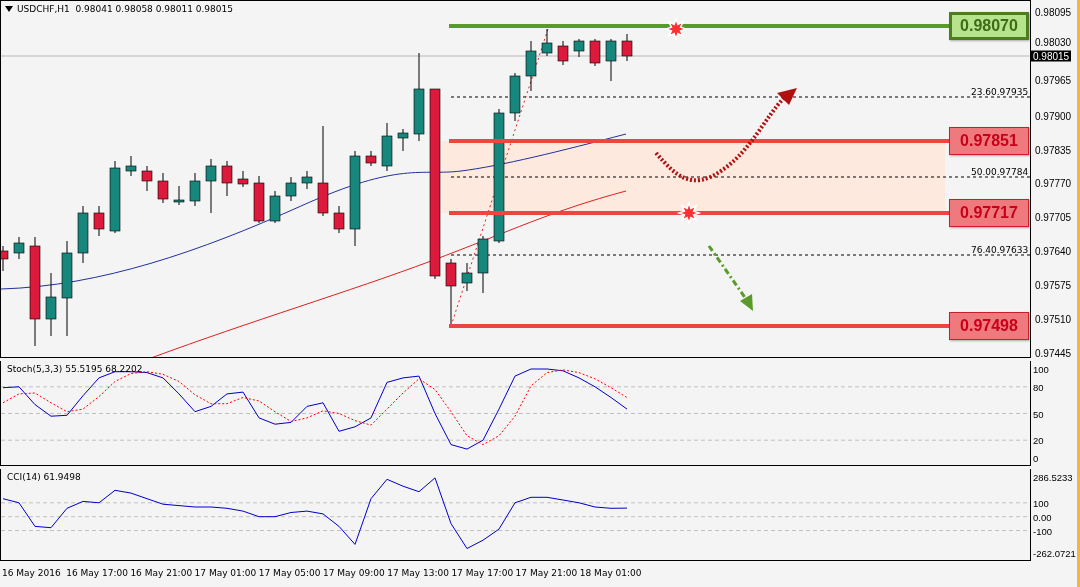 This screenshot has height=587, width=1080. What do you see at coordinates (418, 573) in the screenshot?
I see `time-axis-label: 17 May 13:00` at bounding box center [418, 573].